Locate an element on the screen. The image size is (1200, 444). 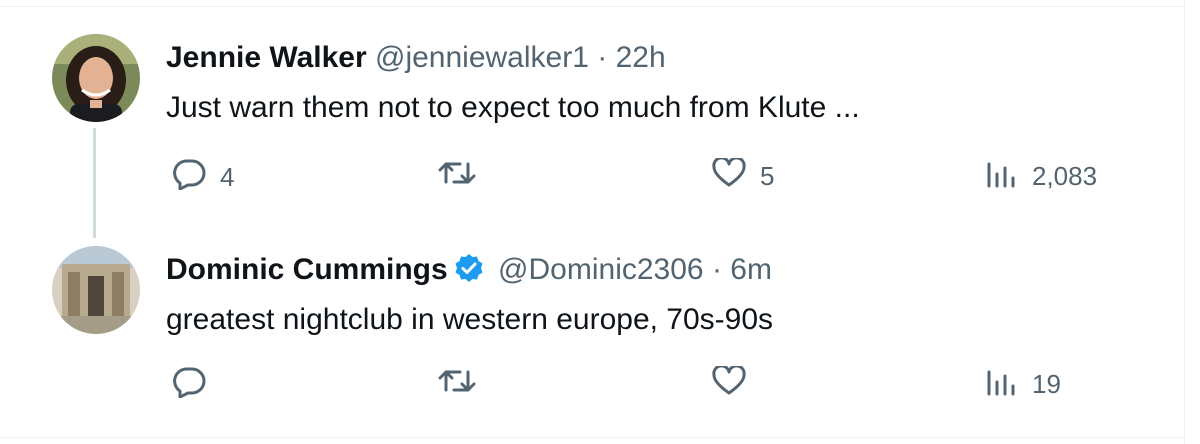
verified-badge-icon is located at coordinates (469, 272).